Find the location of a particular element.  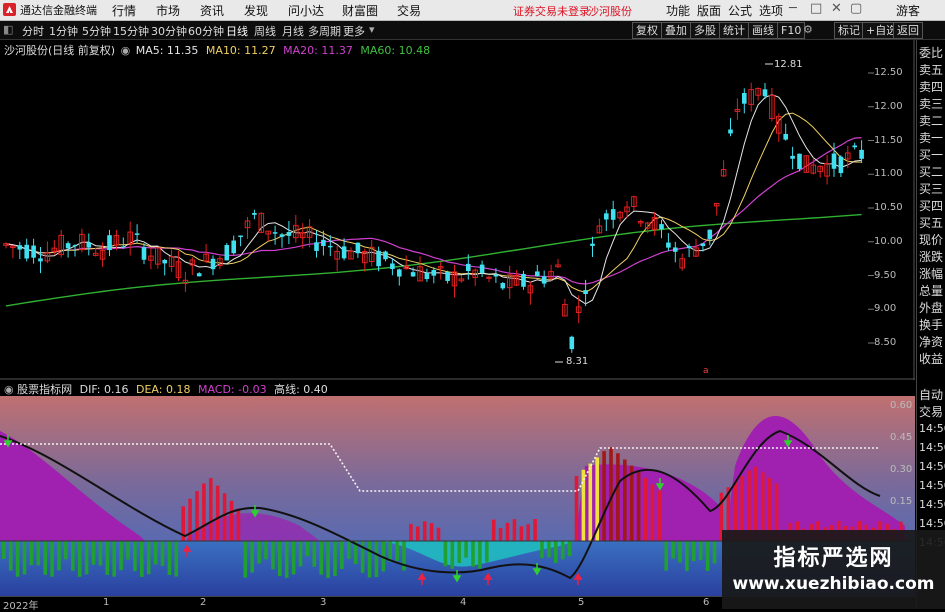

period-60min: 60分钟 is located at coordinates (206, 31).